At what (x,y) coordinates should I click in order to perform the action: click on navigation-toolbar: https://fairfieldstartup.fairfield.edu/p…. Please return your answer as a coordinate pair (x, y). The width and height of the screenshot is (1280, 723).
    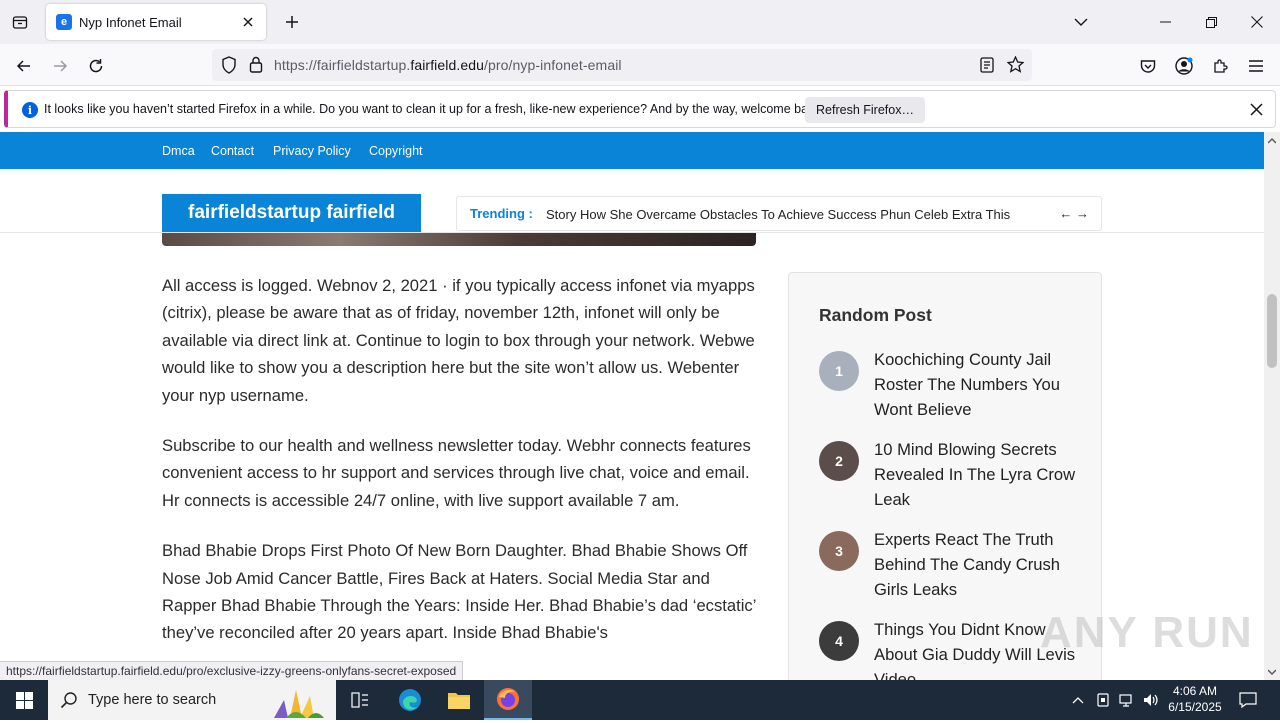
    Looking at the image, I should click on (640, 65).